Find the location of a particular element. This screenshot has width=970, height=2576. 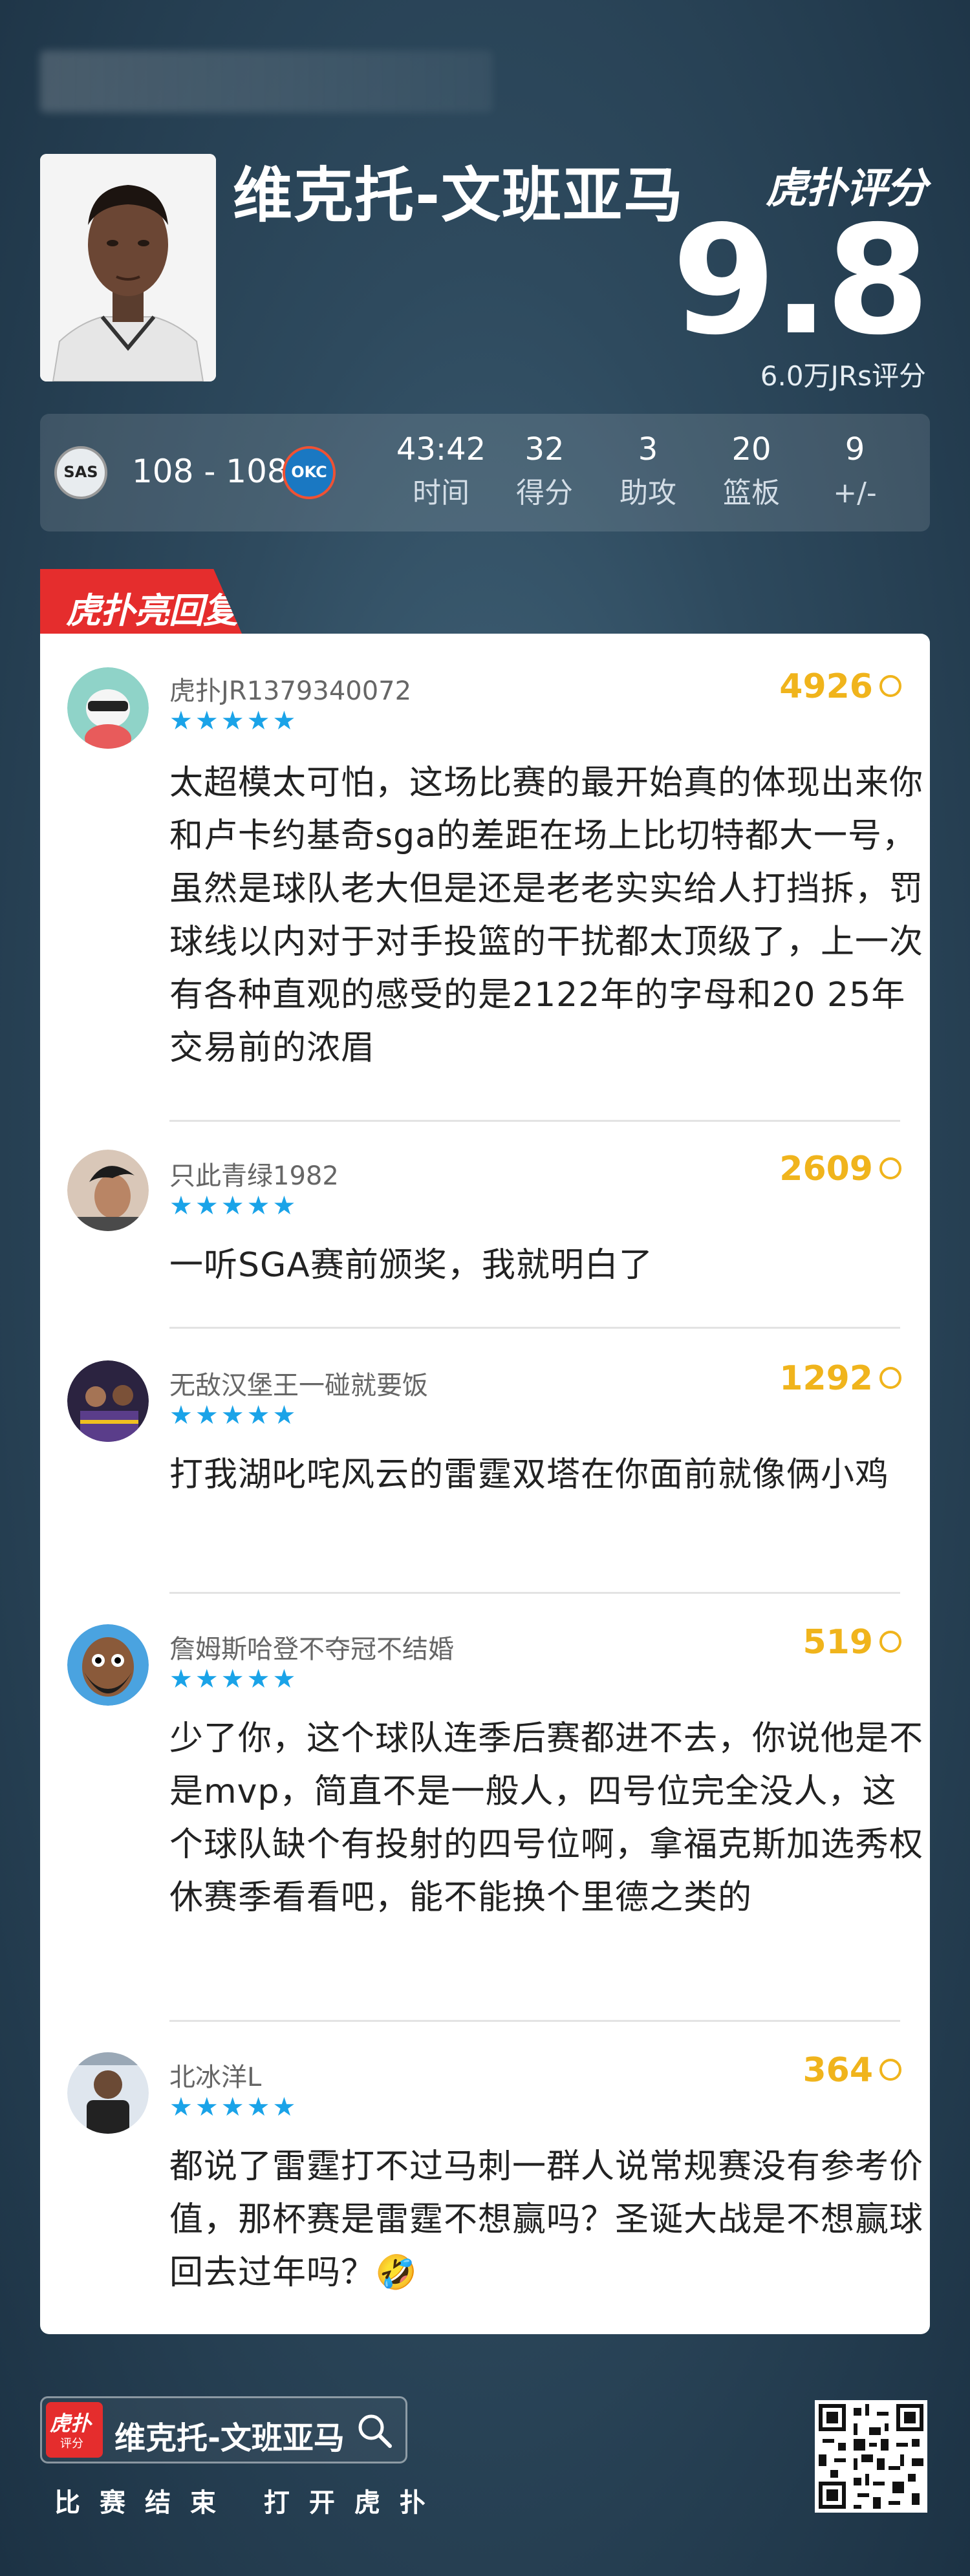

player-avatar is located at coordinates (128, 267).